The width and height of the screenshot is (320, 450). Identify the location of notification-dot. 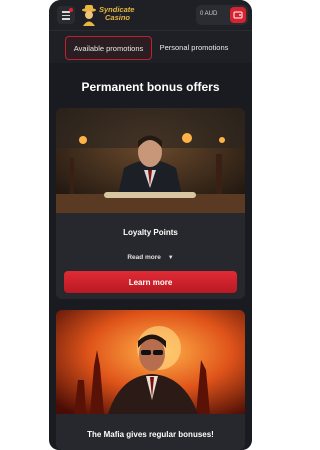
(71, 10).